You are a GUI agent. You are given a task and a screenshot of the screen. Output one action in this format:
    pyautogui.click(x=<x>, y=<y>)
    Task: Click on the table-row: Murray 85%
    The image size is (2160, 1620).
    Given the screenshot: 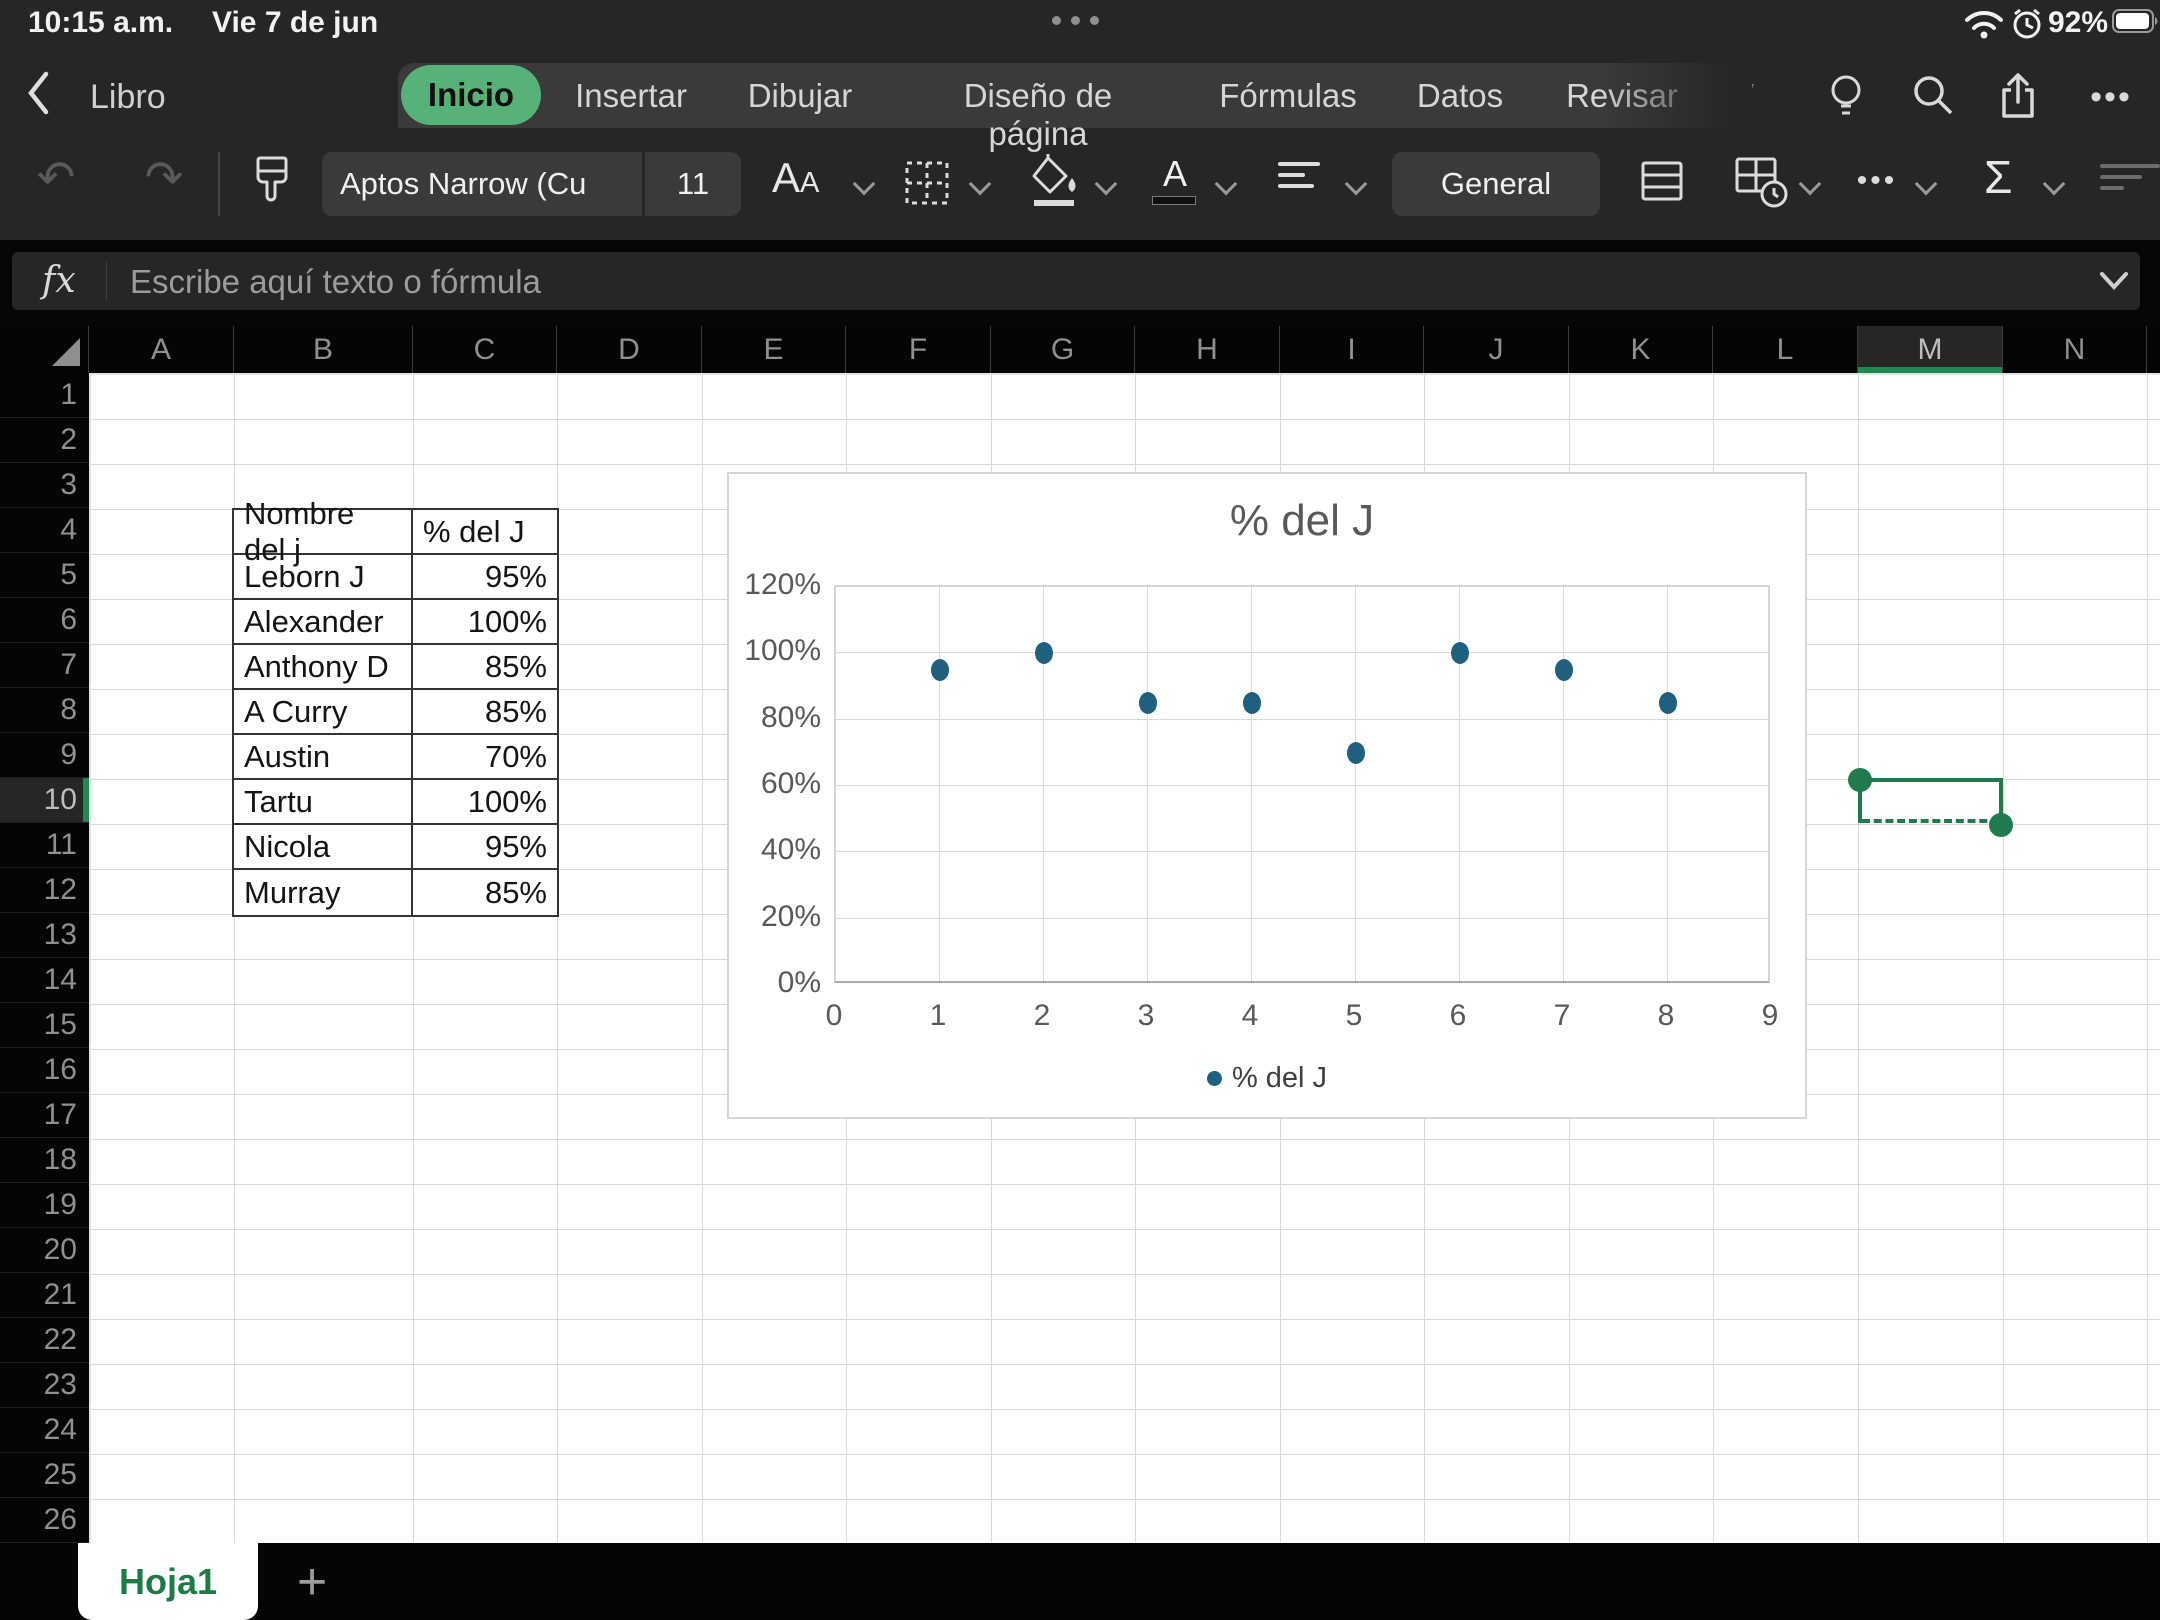 What is the action you would take?
    pyautogui.click(x=395, y=892)
    